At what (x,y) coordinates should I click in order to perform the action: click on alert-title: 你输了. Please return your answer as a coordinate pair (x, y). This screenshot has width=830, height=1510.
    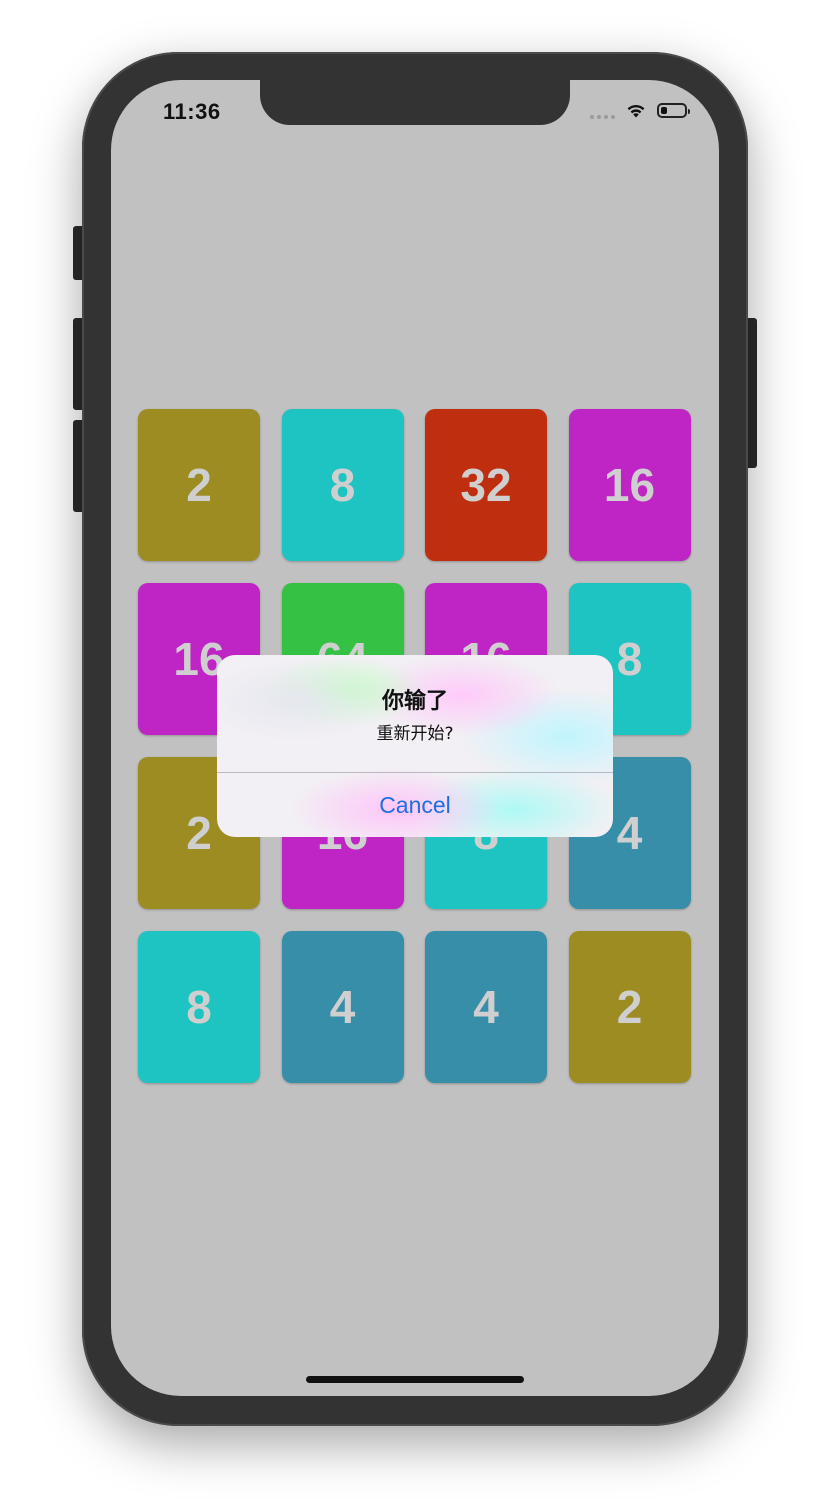
    Looking at the image, I should click on (414, 701).